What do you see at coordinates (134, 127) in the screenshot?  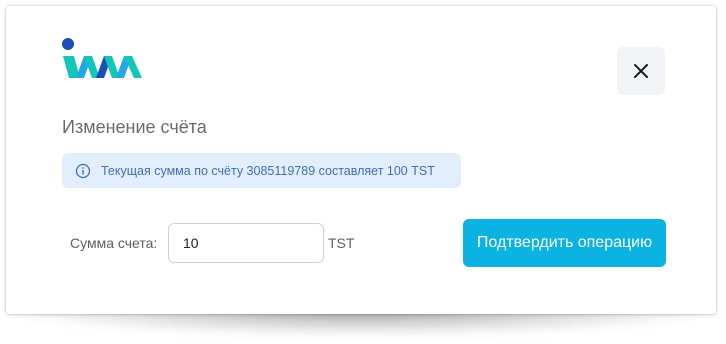 I see `modal-title: Изменение счёта` at bounding box center [134, 127].